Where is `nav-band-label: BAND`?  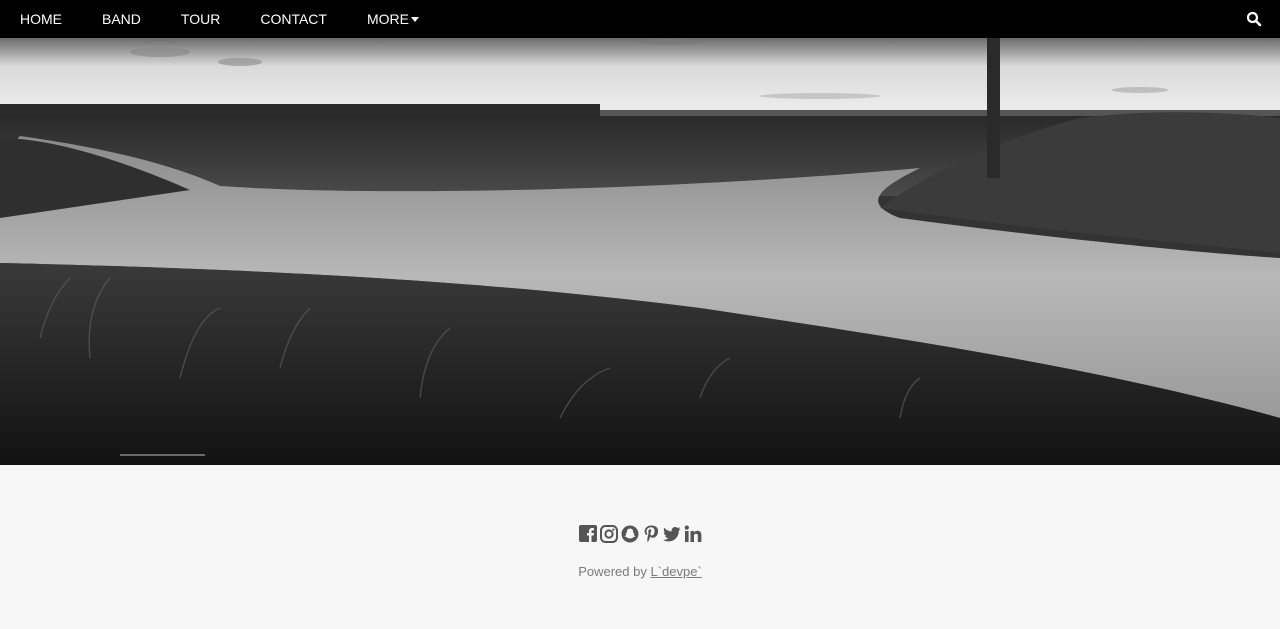 nav-band-label: BAND is located at coordinates (121, 19).